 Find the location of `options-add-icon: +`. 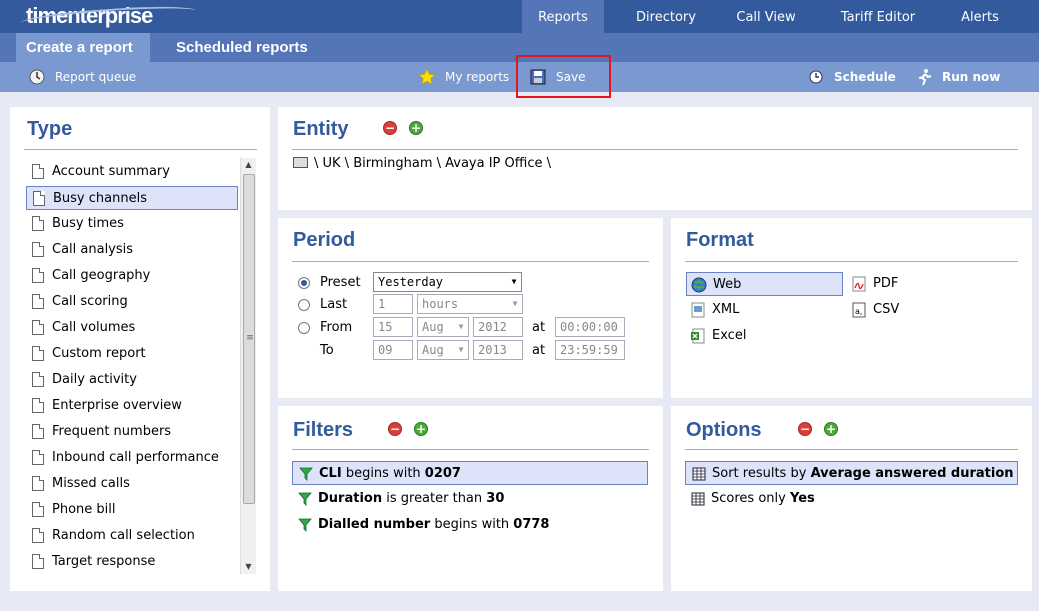

options-add-icon: + is located at coordinates (831, 429).